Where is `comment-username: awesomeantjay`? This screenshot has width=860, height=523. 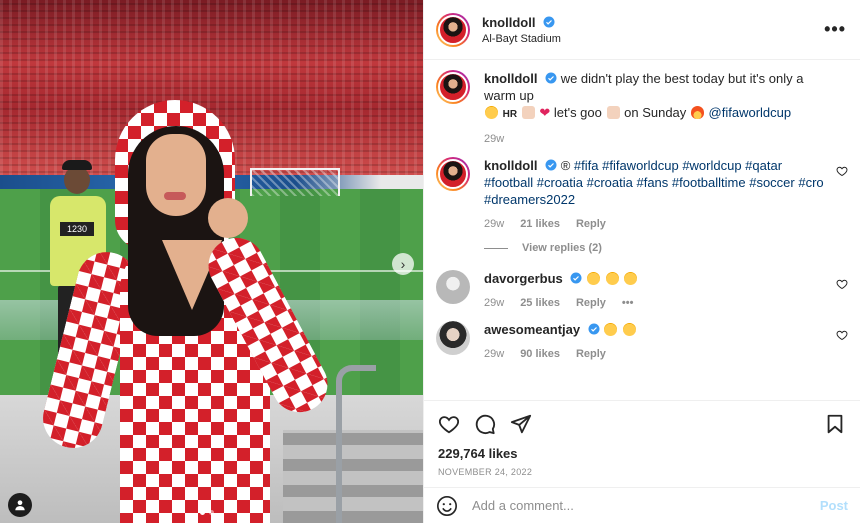
comment-username: awesomeantjay is located at coordinates (532, 329).